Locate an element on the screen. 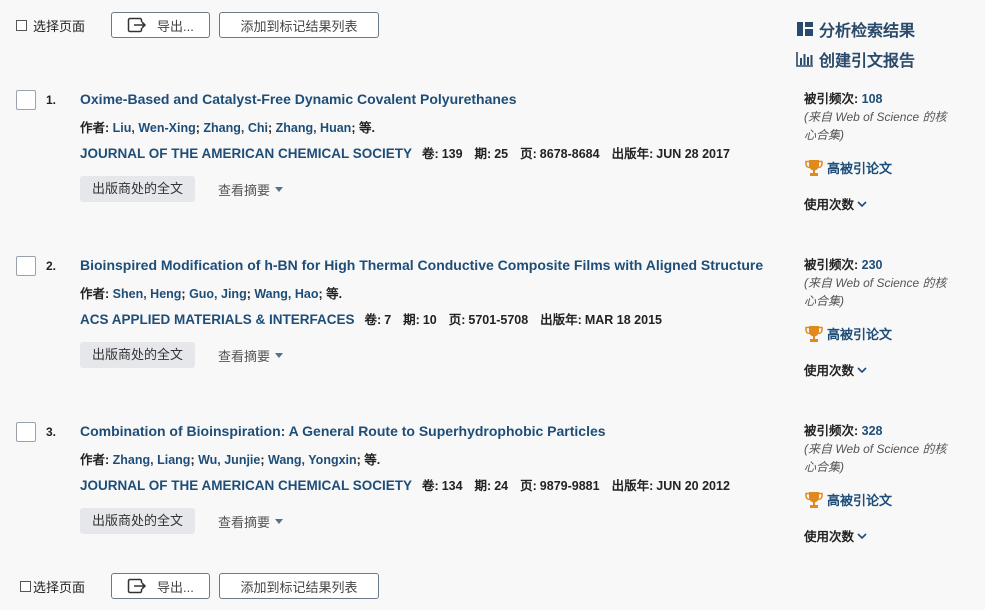  times-cited-link: 230 is located at coordinates (872, 265).